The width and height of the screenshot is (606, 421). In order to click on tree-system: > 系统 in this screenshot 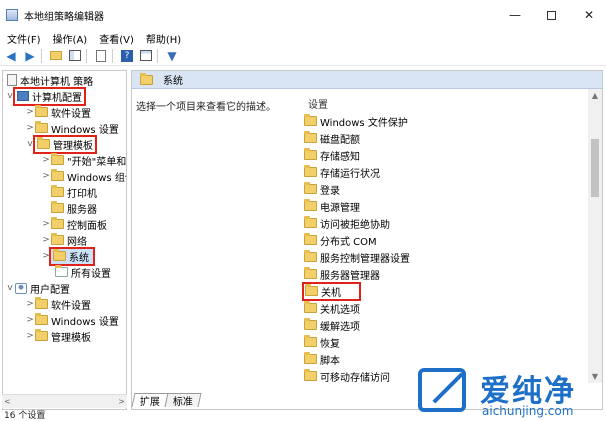, I will do `click(68, 256)`.